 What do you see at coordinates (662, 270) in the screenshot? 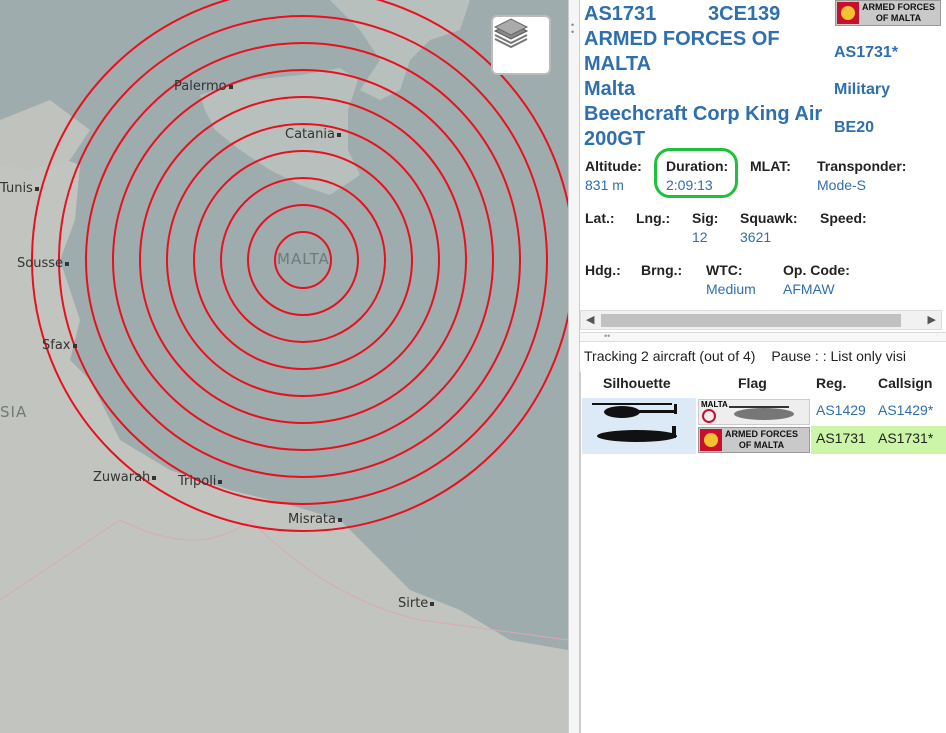
I see `brng-label: Brng.:` at bounding box center [662, 270].